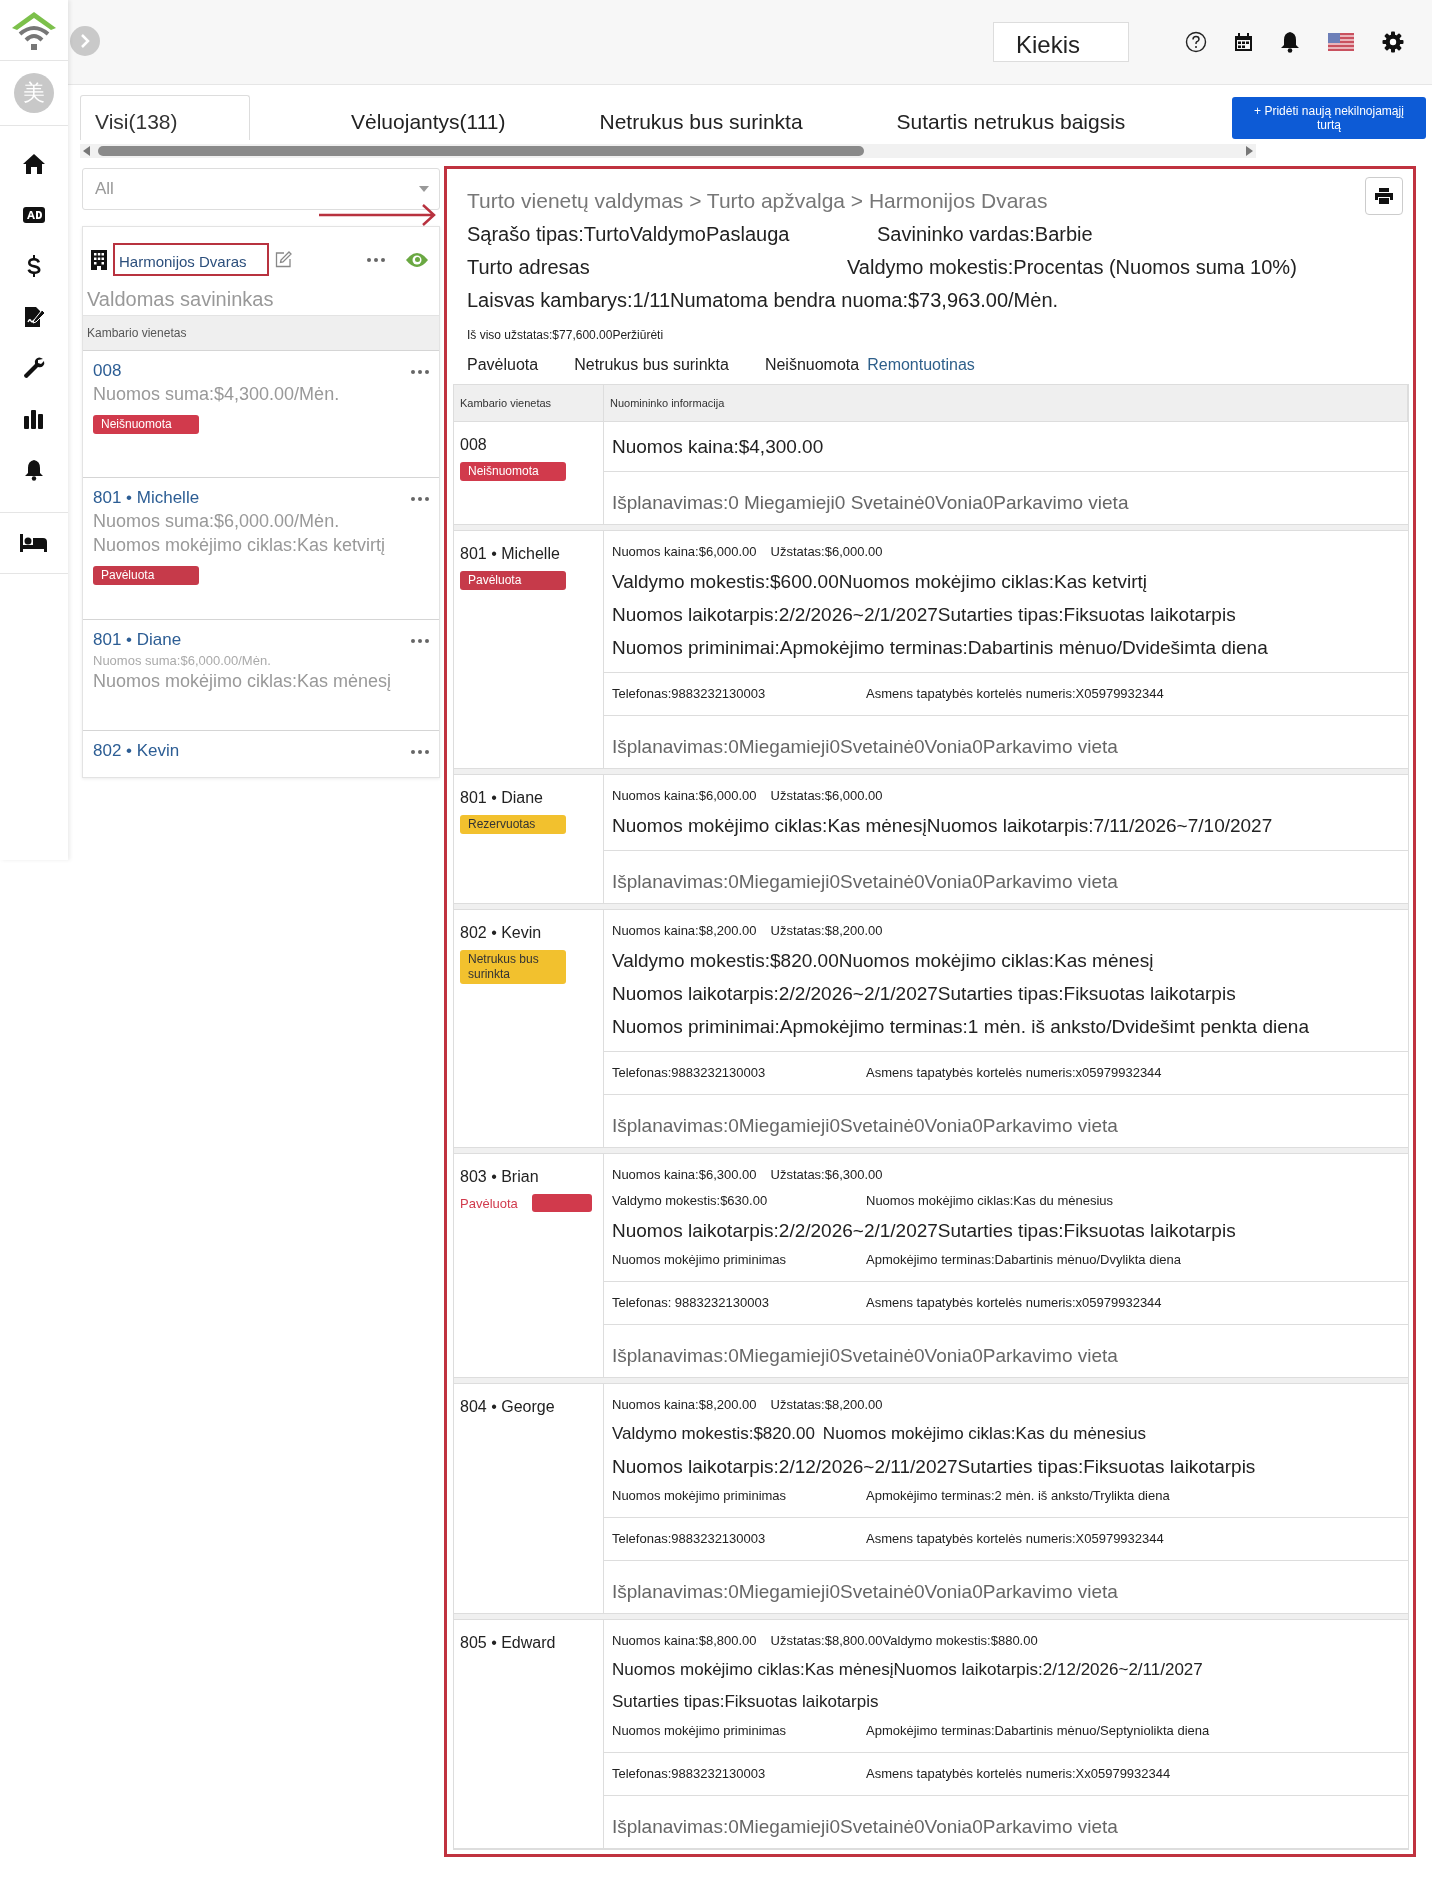  Describe the element at coordinates (503, 365) in the screenshot. I see `status-filter: Pavėluota` at that location.